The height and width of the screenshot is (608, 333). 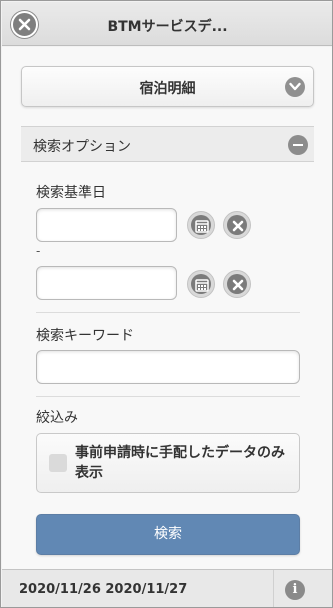 What do you see at coordinates (103, 589) in the screenshot?
I see `date-range-text: 2020/11/26 2020/11/27` at bounding box center [103, 589].